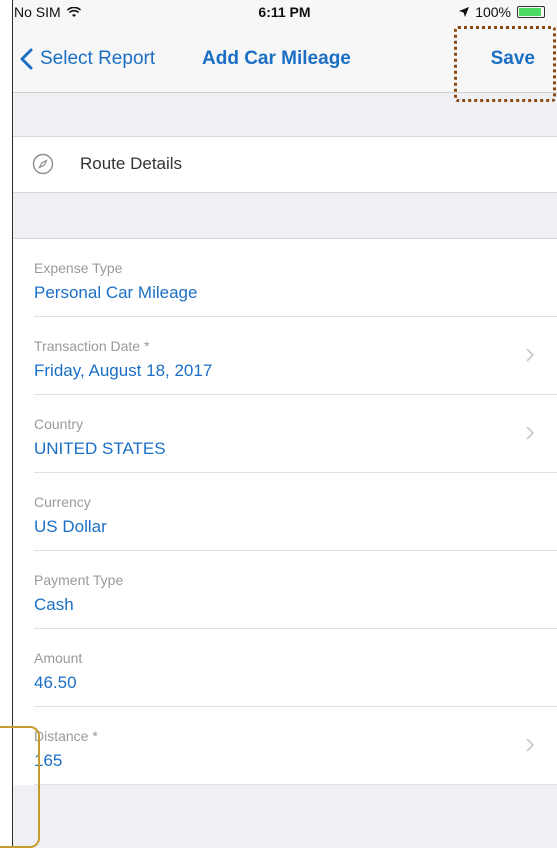  Describe the element at coordinates (284, 278) in the screenshot. I see `field-row-expense-type: Expense Type Personal Car Mileage` at that location.